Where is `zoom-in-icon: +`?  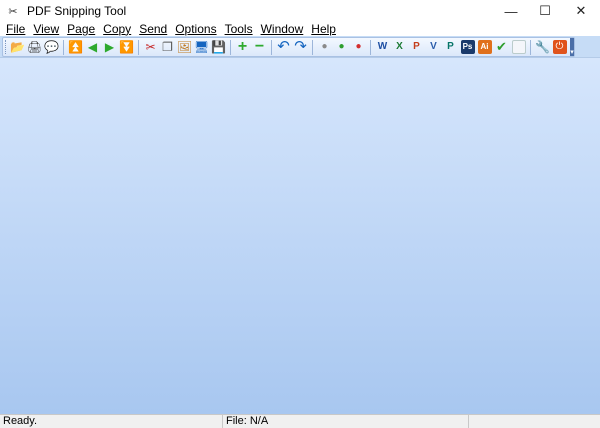
zoom-in-icon: + is located at coordinates (242, 47).